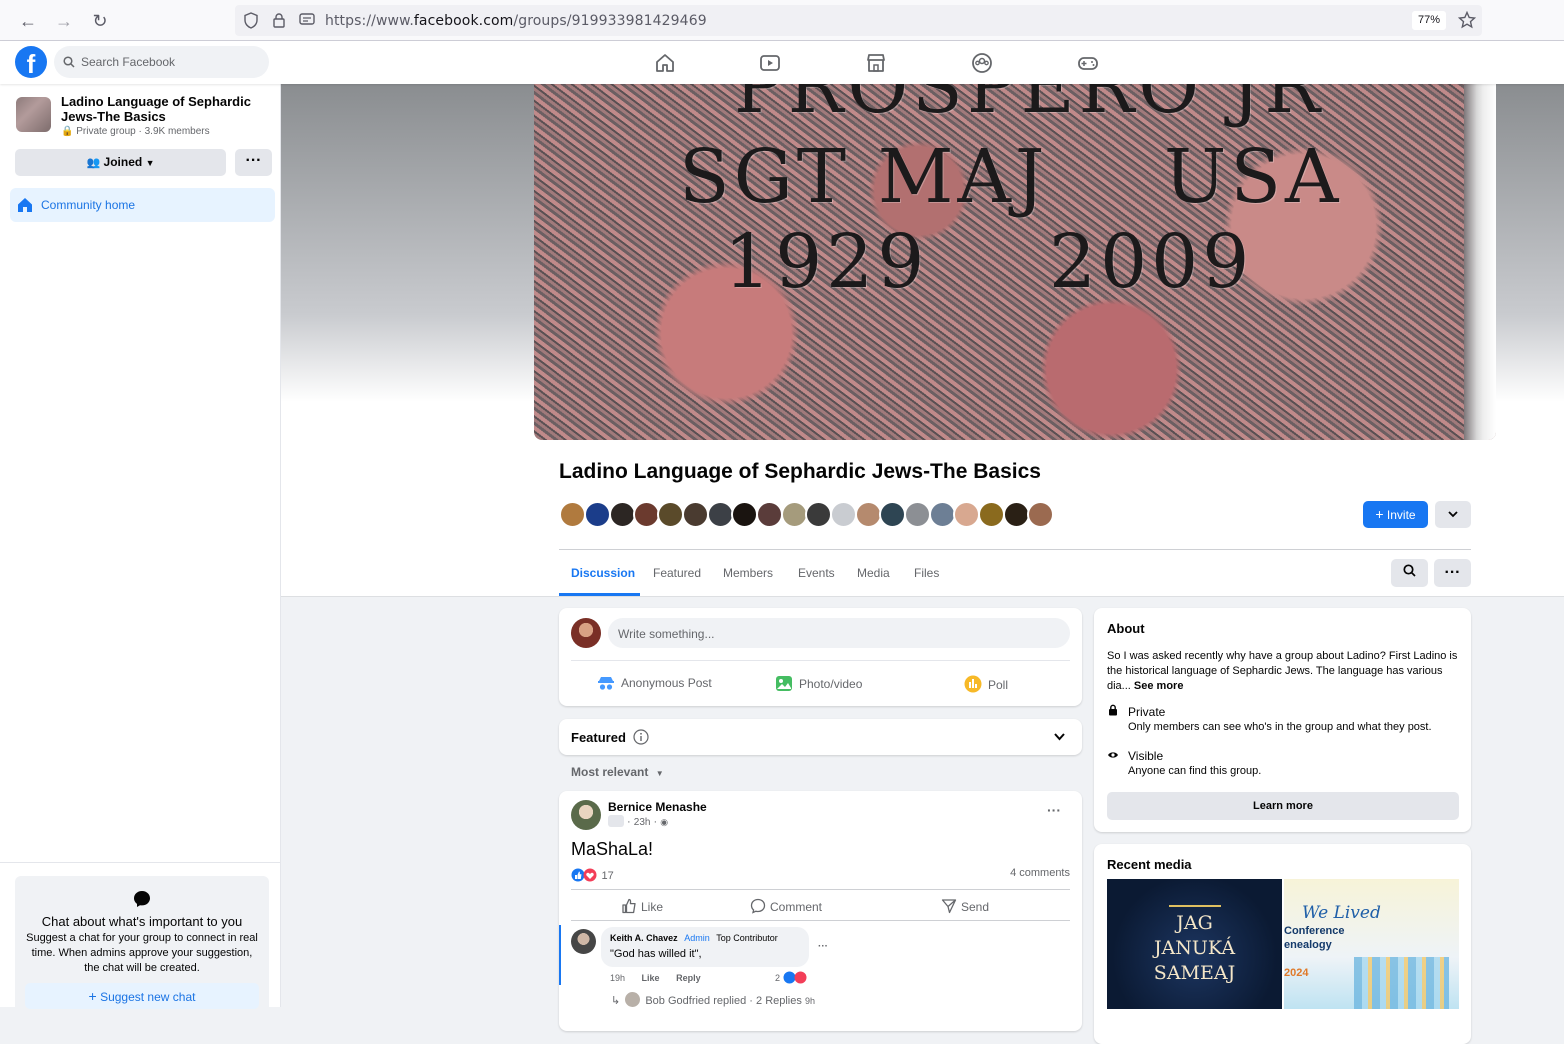 This screenshot has height=1044, width=1564. What do you see at coordinates (657, 807) in the screenshot?
I see `post-author: Bernice Menashe` at bounding box center [657, 807].